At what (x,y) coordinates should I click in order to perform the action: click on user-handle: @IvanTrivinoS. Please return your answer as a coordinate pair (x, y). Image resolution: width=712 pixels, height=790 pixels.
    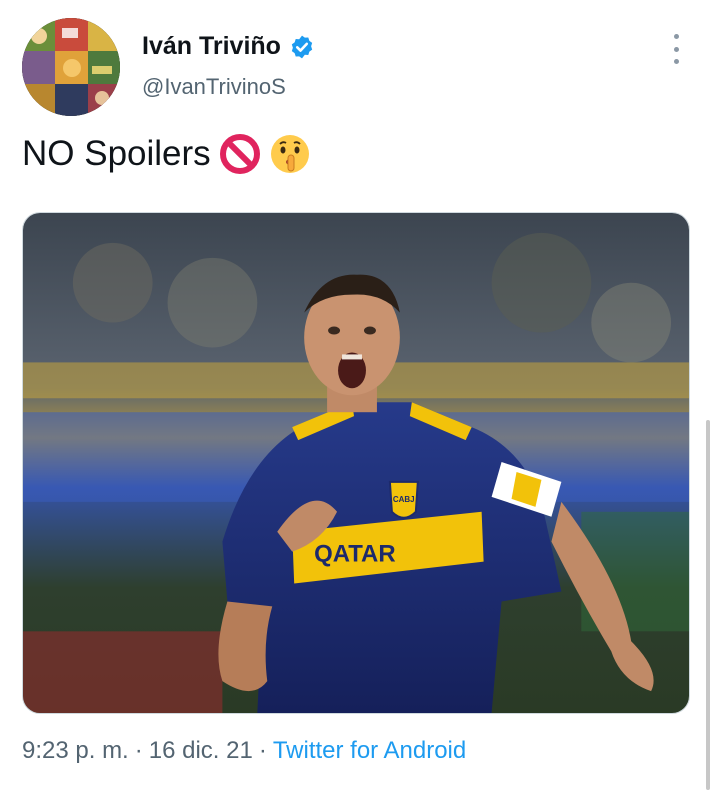
    Looking at the image, I should click on (214, 87).